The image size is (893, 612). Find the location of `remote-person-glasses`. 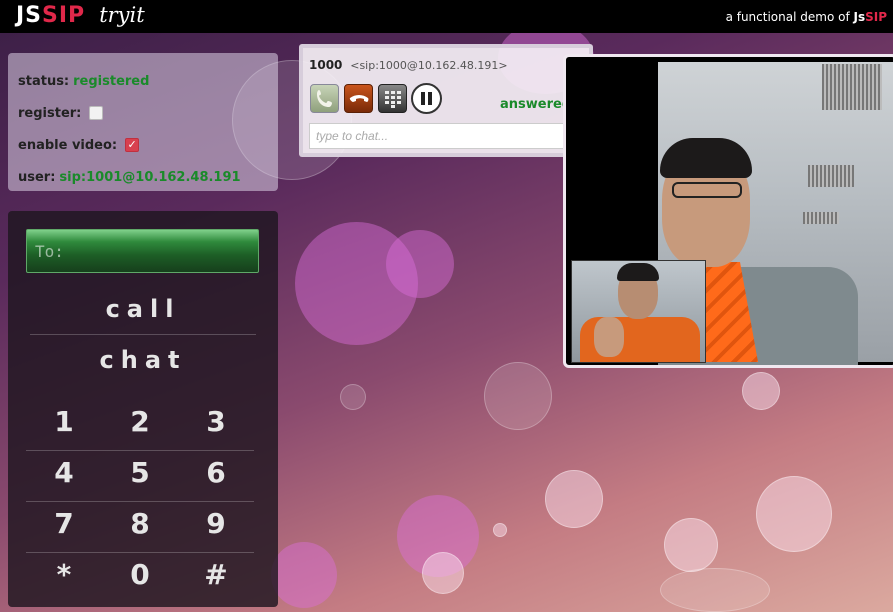

remote-person-glasses is located at coordinates (707, 190).